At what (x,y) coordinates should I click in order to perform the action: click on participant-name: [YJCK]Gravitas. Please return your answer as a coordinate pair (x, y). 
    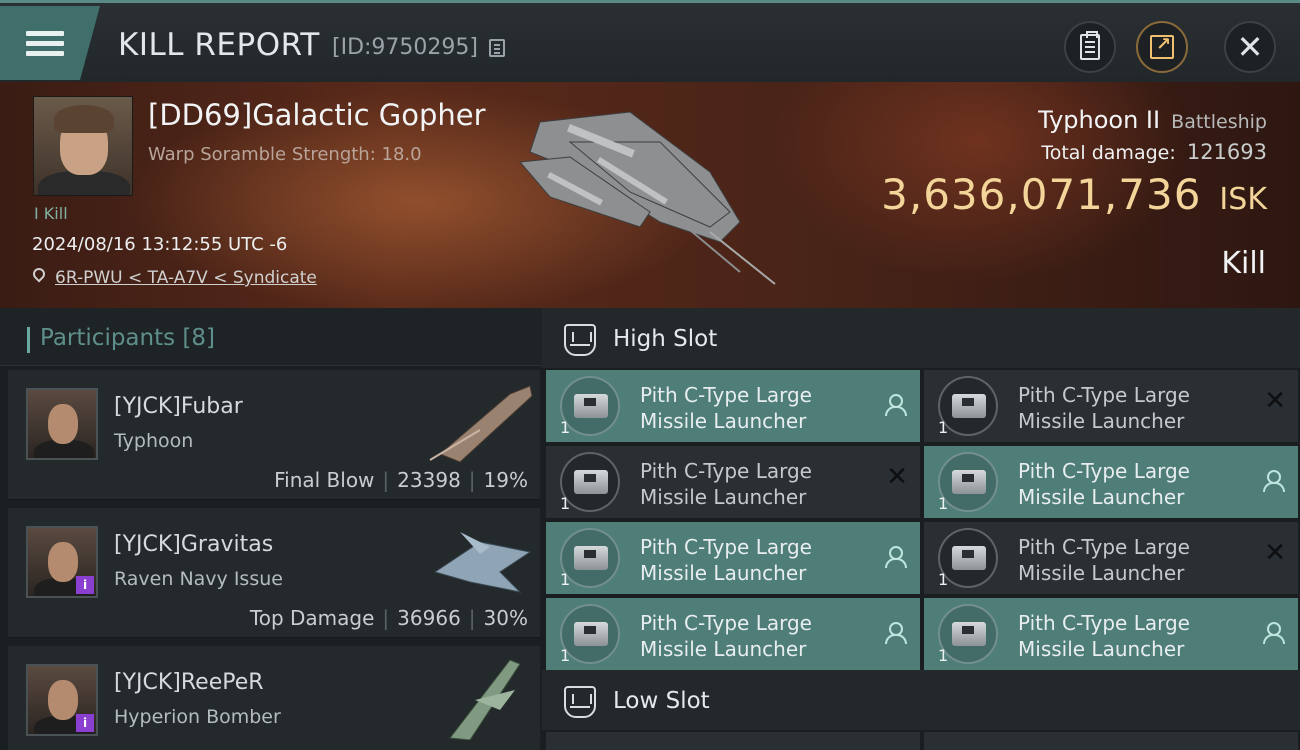
    Looking at the image, I should click on (194, 544).